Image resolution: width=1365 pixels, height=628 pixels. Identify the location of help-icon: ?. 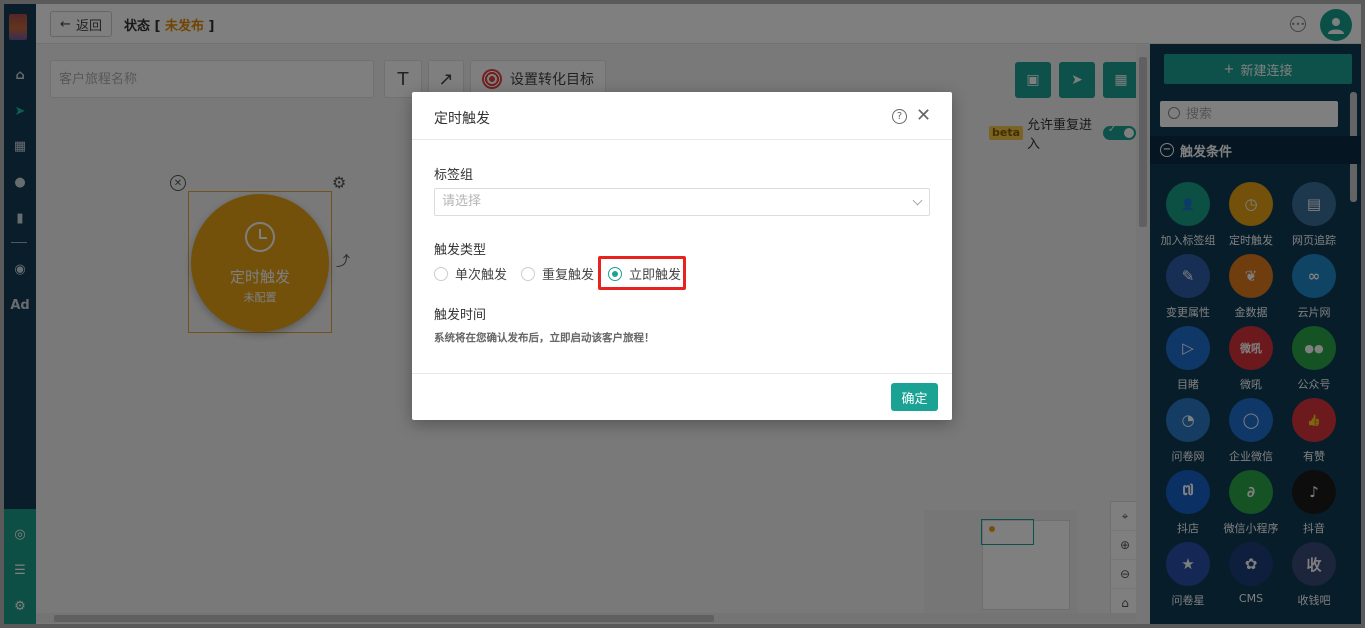
(899, 116).